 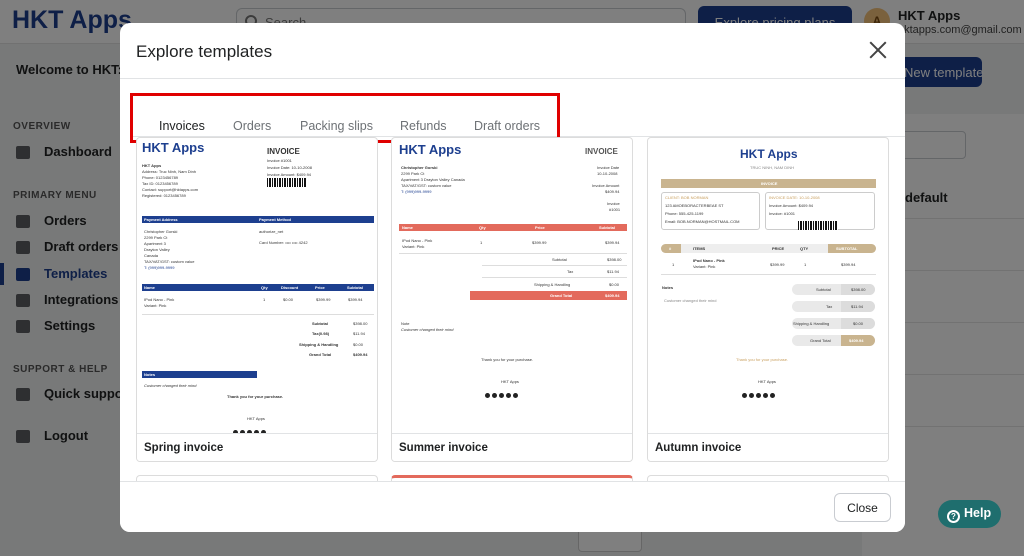 I want to click on footer-brand: HKT Apps, so click(x=256, y=418).